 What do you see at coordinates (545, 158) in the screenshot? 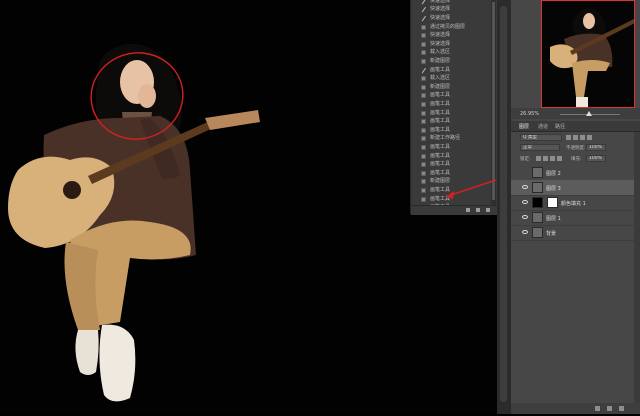
I see `lock-brush-icon` at bounding box center [545, 158].